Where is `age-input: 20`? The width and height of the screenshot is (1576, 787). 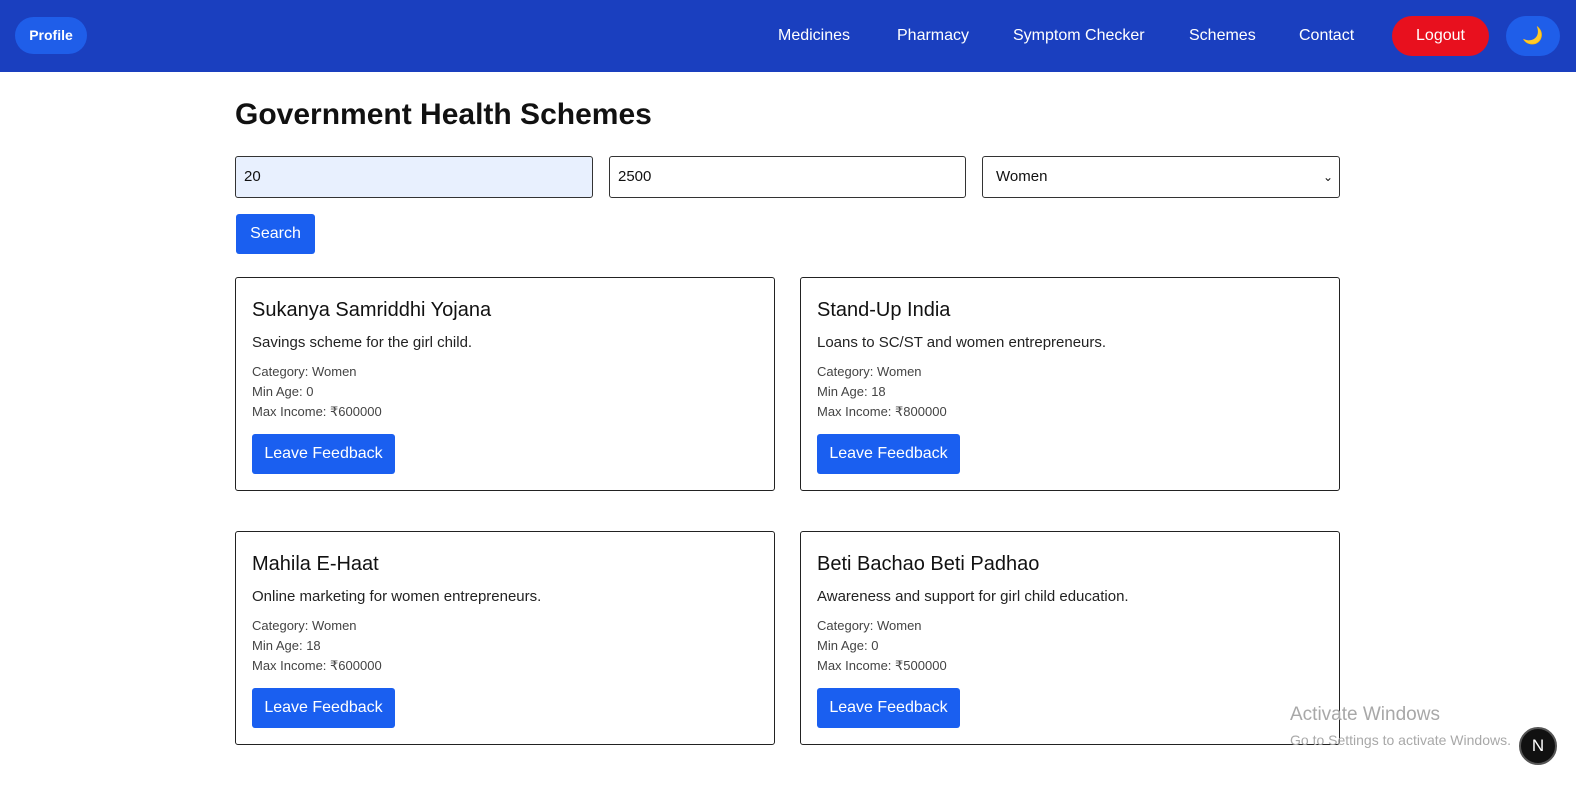
age-input: 20 is located at coordinates (414, 177).